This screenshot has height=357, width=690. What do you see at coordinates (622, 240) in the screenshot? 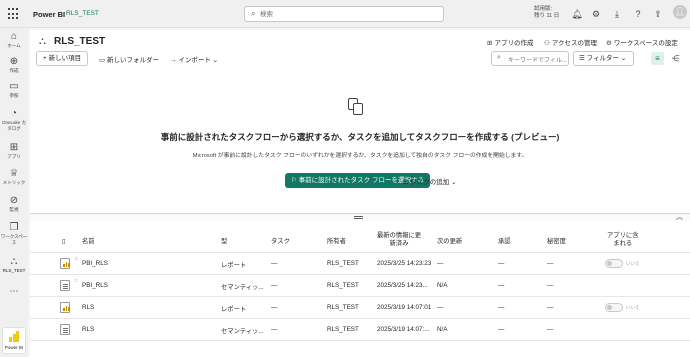
I see `col-in-app: アプリに含 まれる` at bounding box center [622, 240].